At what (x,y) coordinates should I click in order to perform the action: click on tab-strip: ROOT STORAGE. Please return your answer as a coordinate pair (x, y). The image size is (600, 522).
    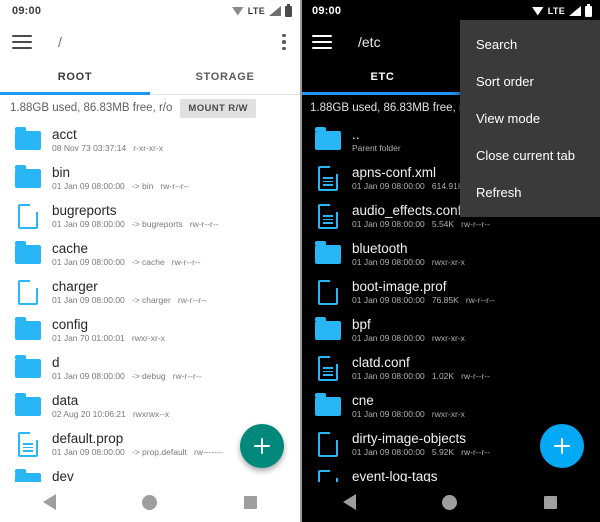
    Looking at the image, I should click on (150, 77).